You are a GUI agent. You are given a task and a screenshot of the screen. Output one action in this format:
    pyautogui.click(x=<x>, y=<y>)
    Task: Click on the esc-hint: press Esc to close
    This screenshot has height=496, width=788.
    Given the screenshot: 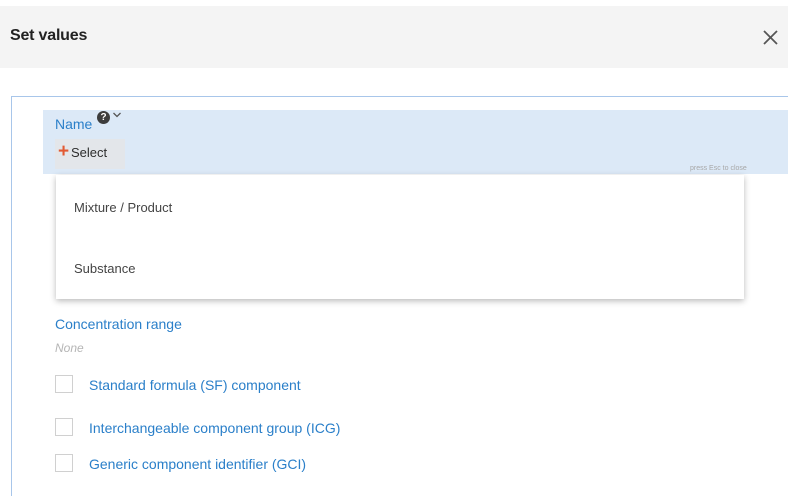 What is the action you would take?
    pyautogui.click(x=718, y=168)
    